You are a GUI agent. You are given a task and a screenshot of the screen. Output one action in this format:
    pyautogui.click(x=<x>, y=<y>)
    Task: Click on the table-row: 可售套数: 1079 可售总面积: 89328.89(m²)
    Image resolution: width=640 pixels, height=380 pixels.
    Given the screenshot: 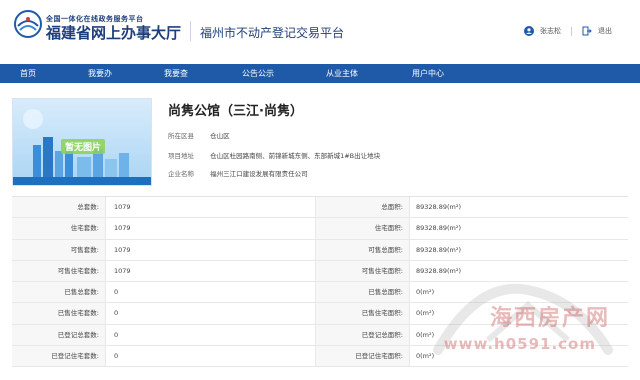 What is the action you would take?
    pyautogui.click(x=320, y=250)
    